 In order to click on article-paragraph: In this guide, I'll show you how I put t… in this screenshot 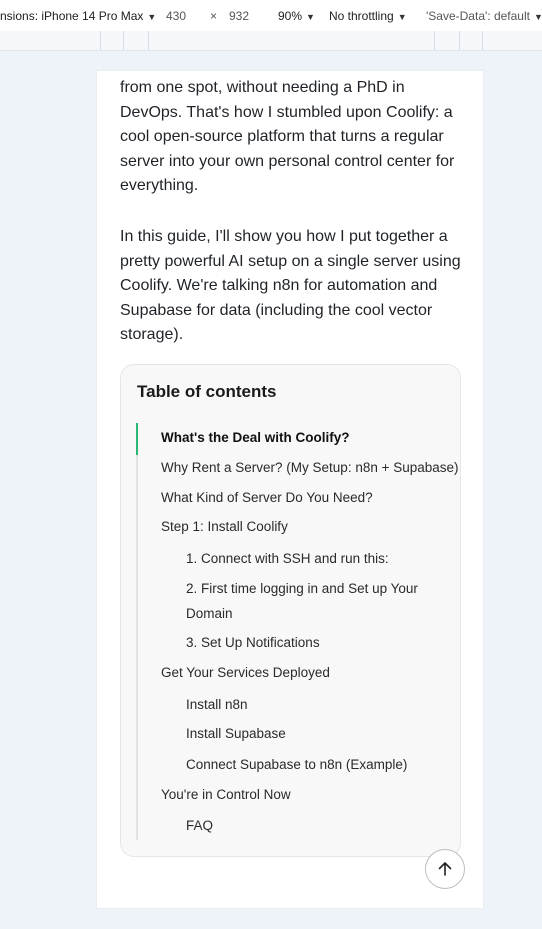, I will do `click(290, 285)`.